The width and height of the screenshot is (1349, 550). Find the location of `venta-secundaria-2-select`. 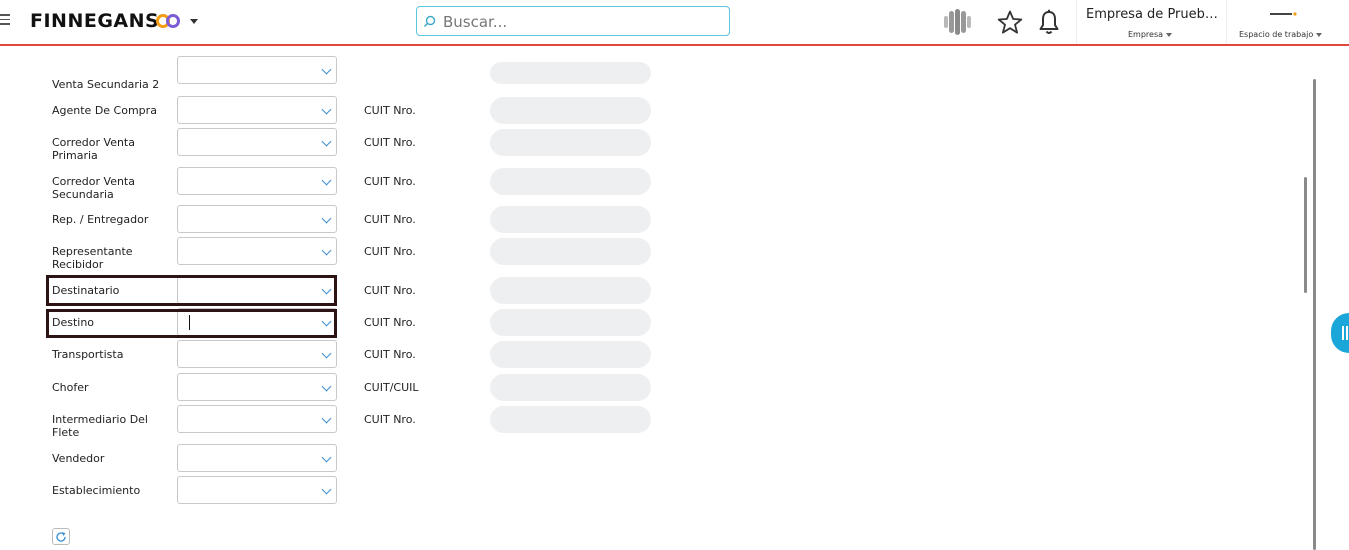

venta-secundaria-2-select is located at coordinates (257, 70).